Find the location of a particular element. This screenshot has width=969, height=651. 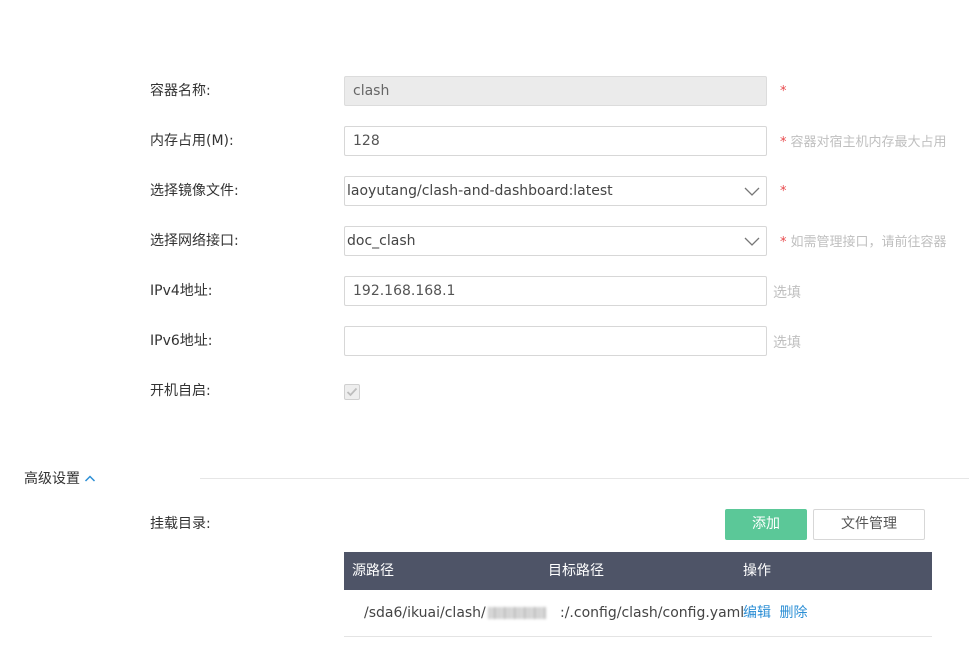

add-mount-button: 添加 is located at coordinates (766, 524).